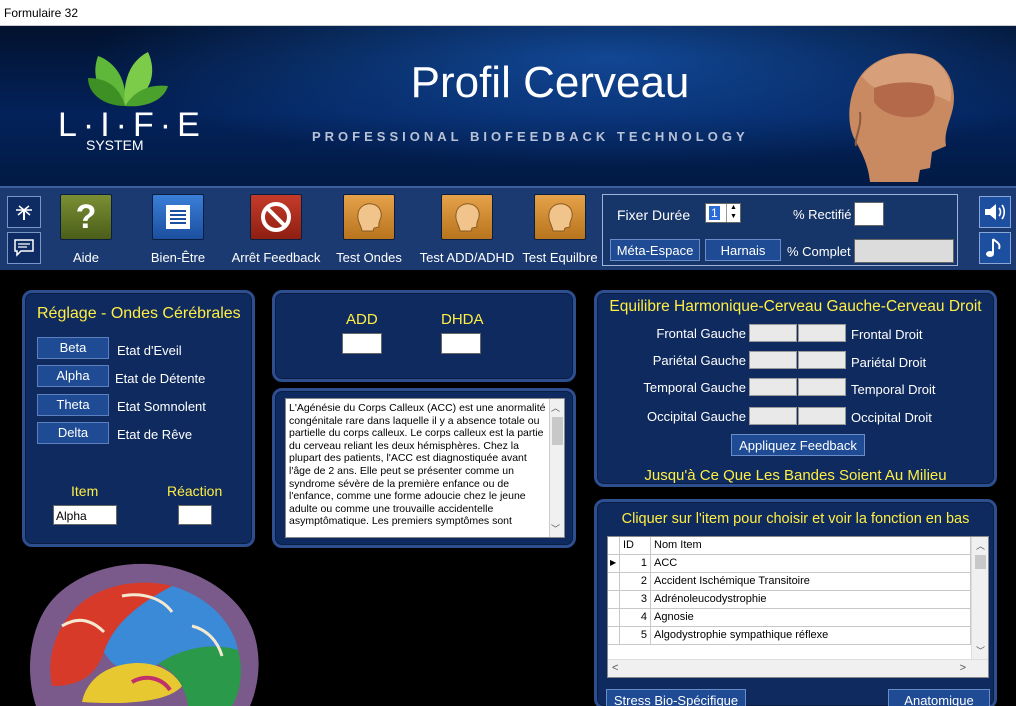 Image resolution: width=1016 pixels, height=706 pixels. What do you see at coordinates (811, 546) in the screenshot?
I see `column-header-name: Nom Item` at bounding box center [811, 546].